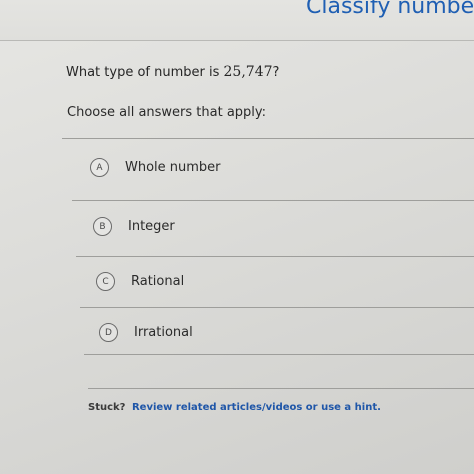  What do you see at coordinates (273, 200) in the screenshot?
I see `divider-a` at bounding box center [273, 200].